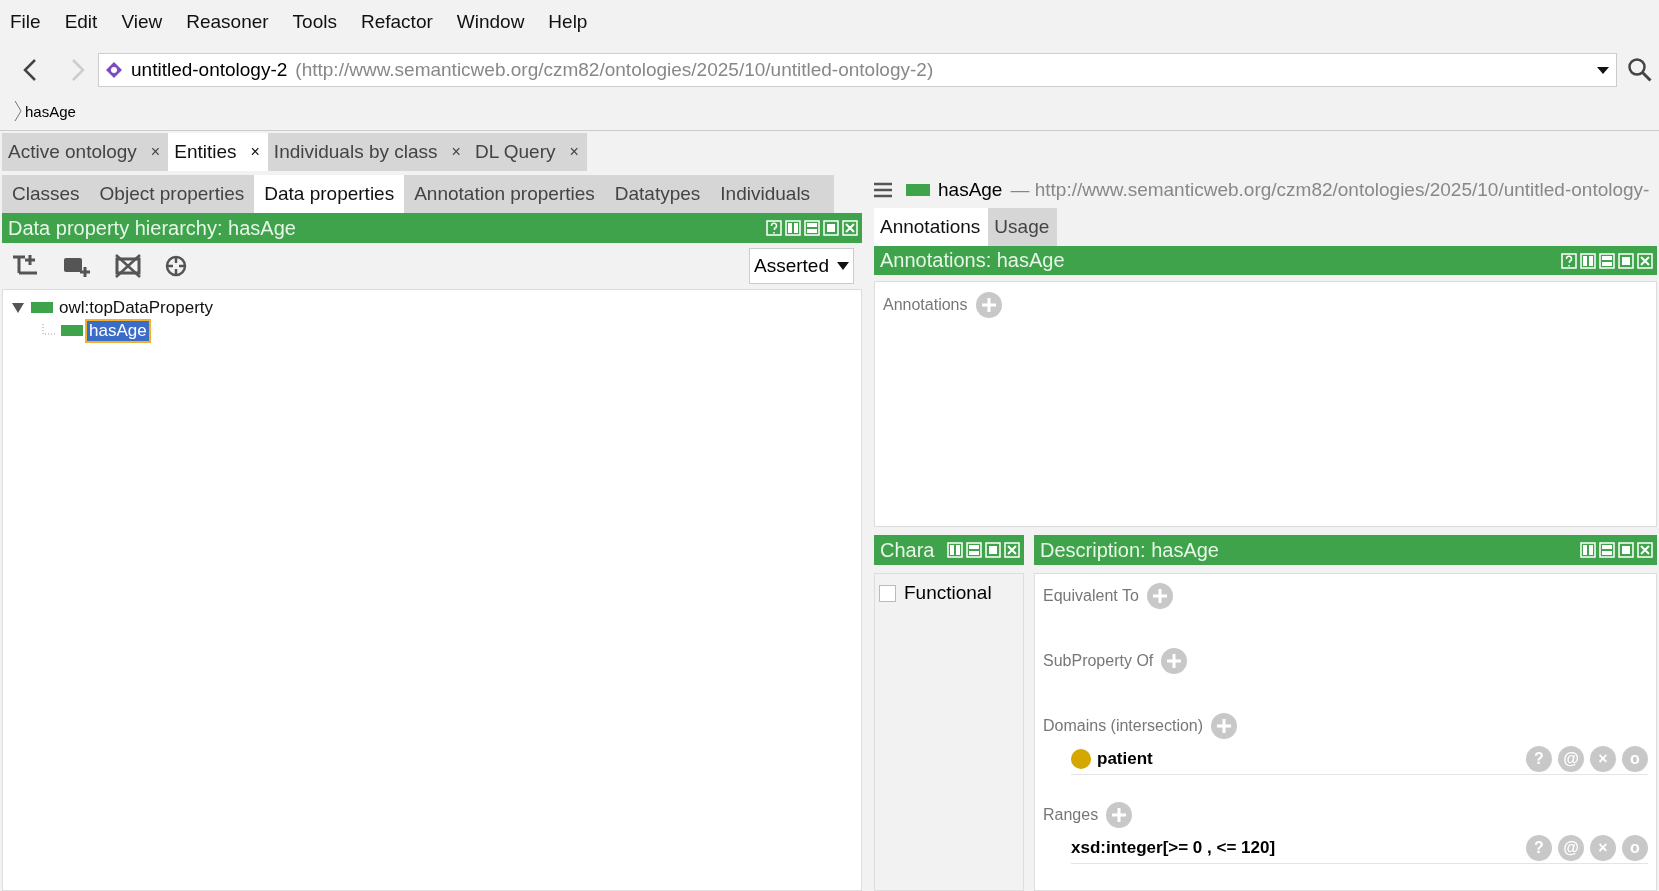 This screenshot has width=1659, height=891. Describe the element at coordinates (568, 22) in the screenshot. I see `menu-item: Help` at that location.